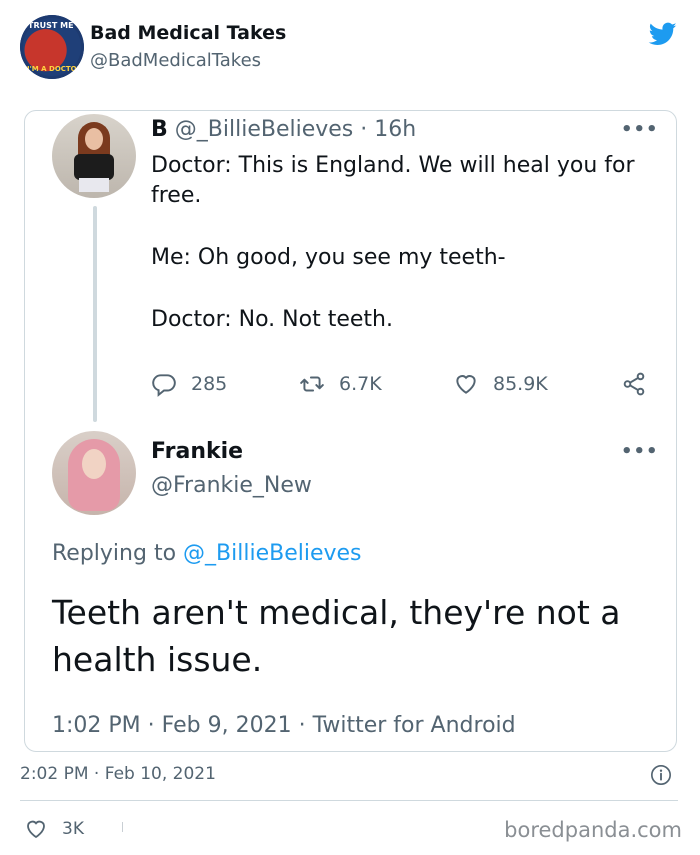 This screenshot has height=855, width=700. Describe the element at coordinates (188, 33) in the screenshot. I see `display-name: Bad Medical Takes` at that location.